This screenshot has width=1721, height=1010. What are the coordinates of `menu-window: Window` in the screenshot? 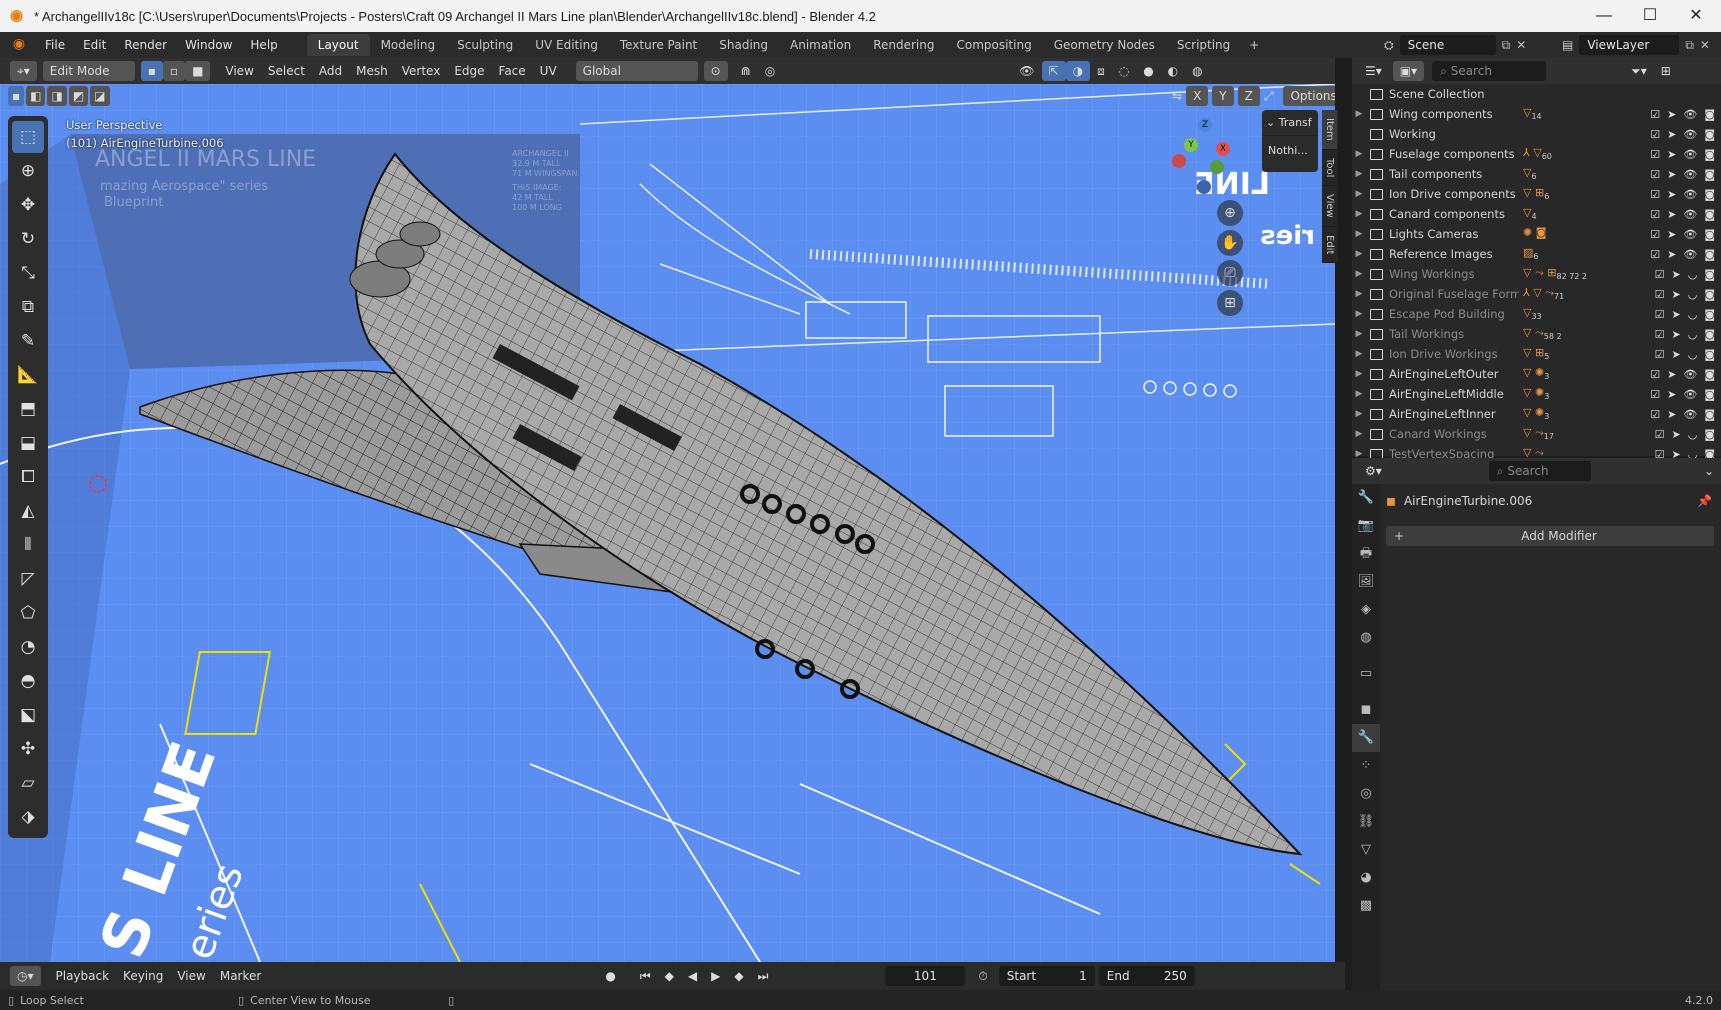 It's located at (208, 45).